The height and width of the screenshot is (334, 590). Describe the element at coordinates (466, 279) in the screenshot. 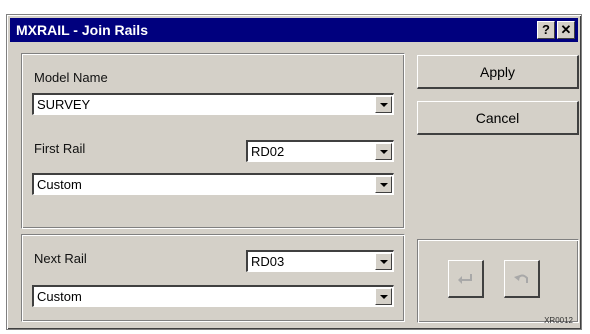

I see `return-arrow-icon` at that location.